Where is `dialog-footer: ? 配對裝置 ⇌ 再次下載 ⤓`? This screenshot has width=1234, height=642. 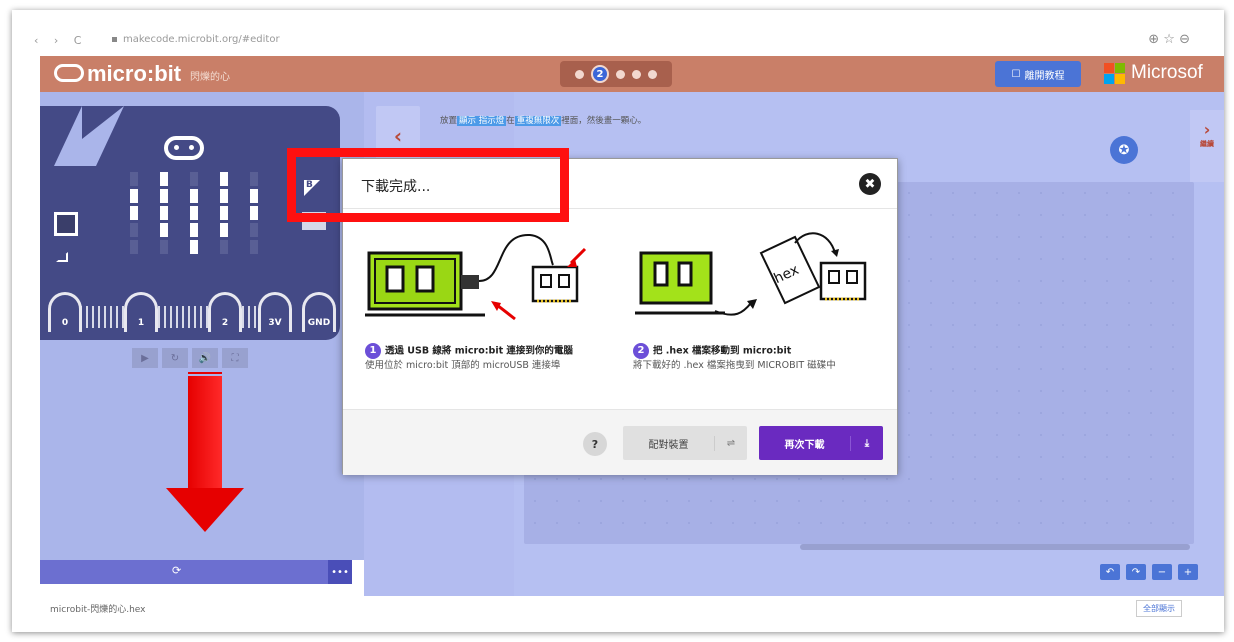 dialog-footer: ? 配對裝置 ⇌ 再次下載 ⤓ is located at coordinates (620, 442).